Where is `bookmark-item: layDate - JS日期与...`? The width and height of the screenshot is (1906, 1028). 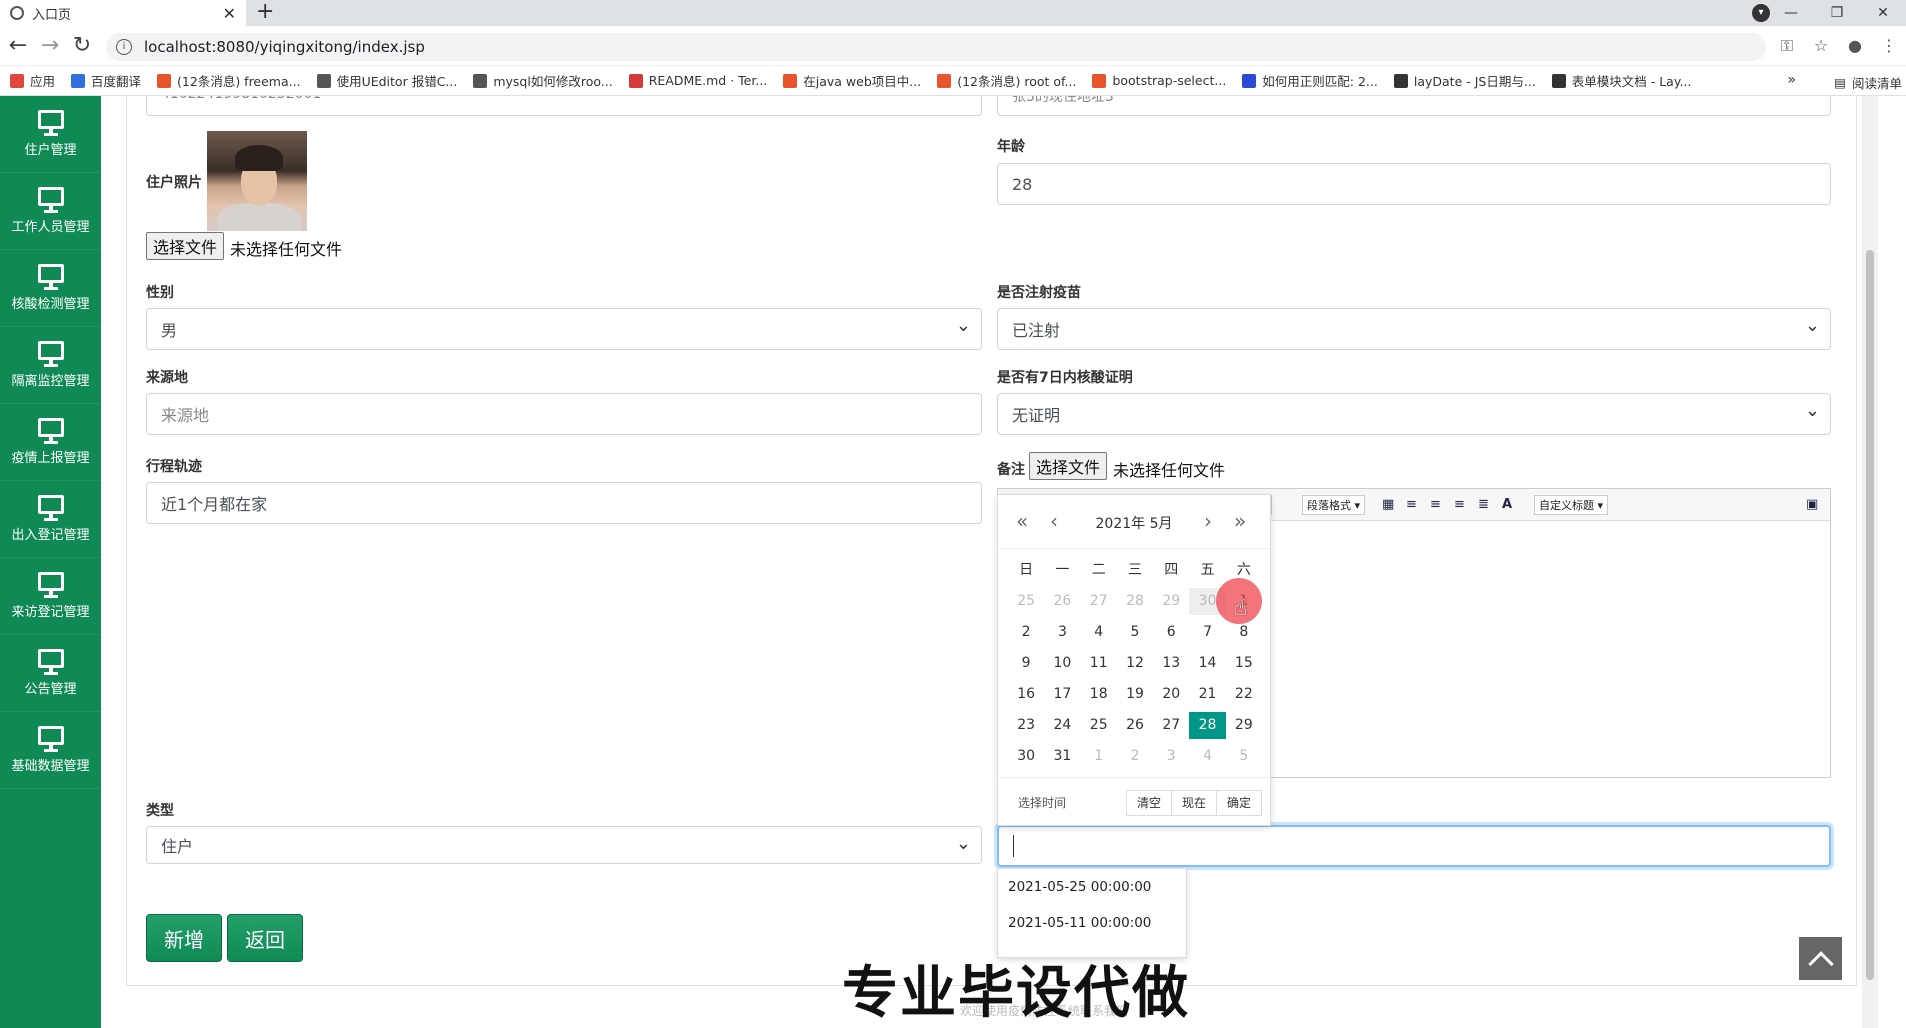
bookmark-item: layDate - JS日期与... is located at coordinates (1464, 80).